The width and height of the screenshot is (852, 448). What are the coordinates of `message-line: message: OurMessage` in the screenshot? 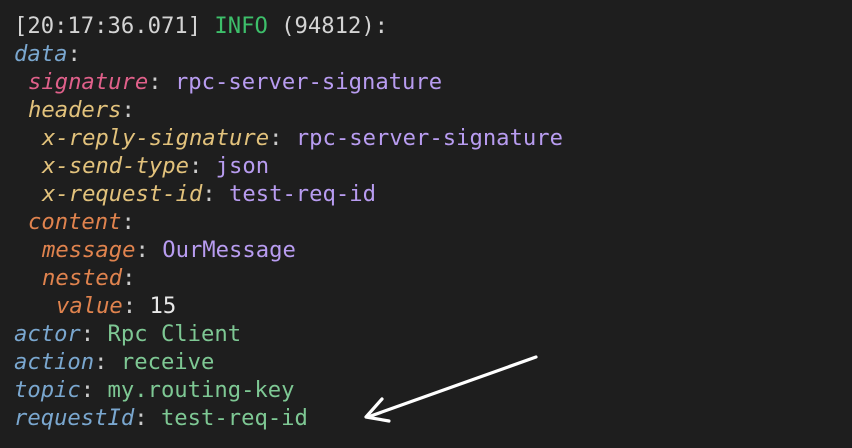 It's located at (433, 250).